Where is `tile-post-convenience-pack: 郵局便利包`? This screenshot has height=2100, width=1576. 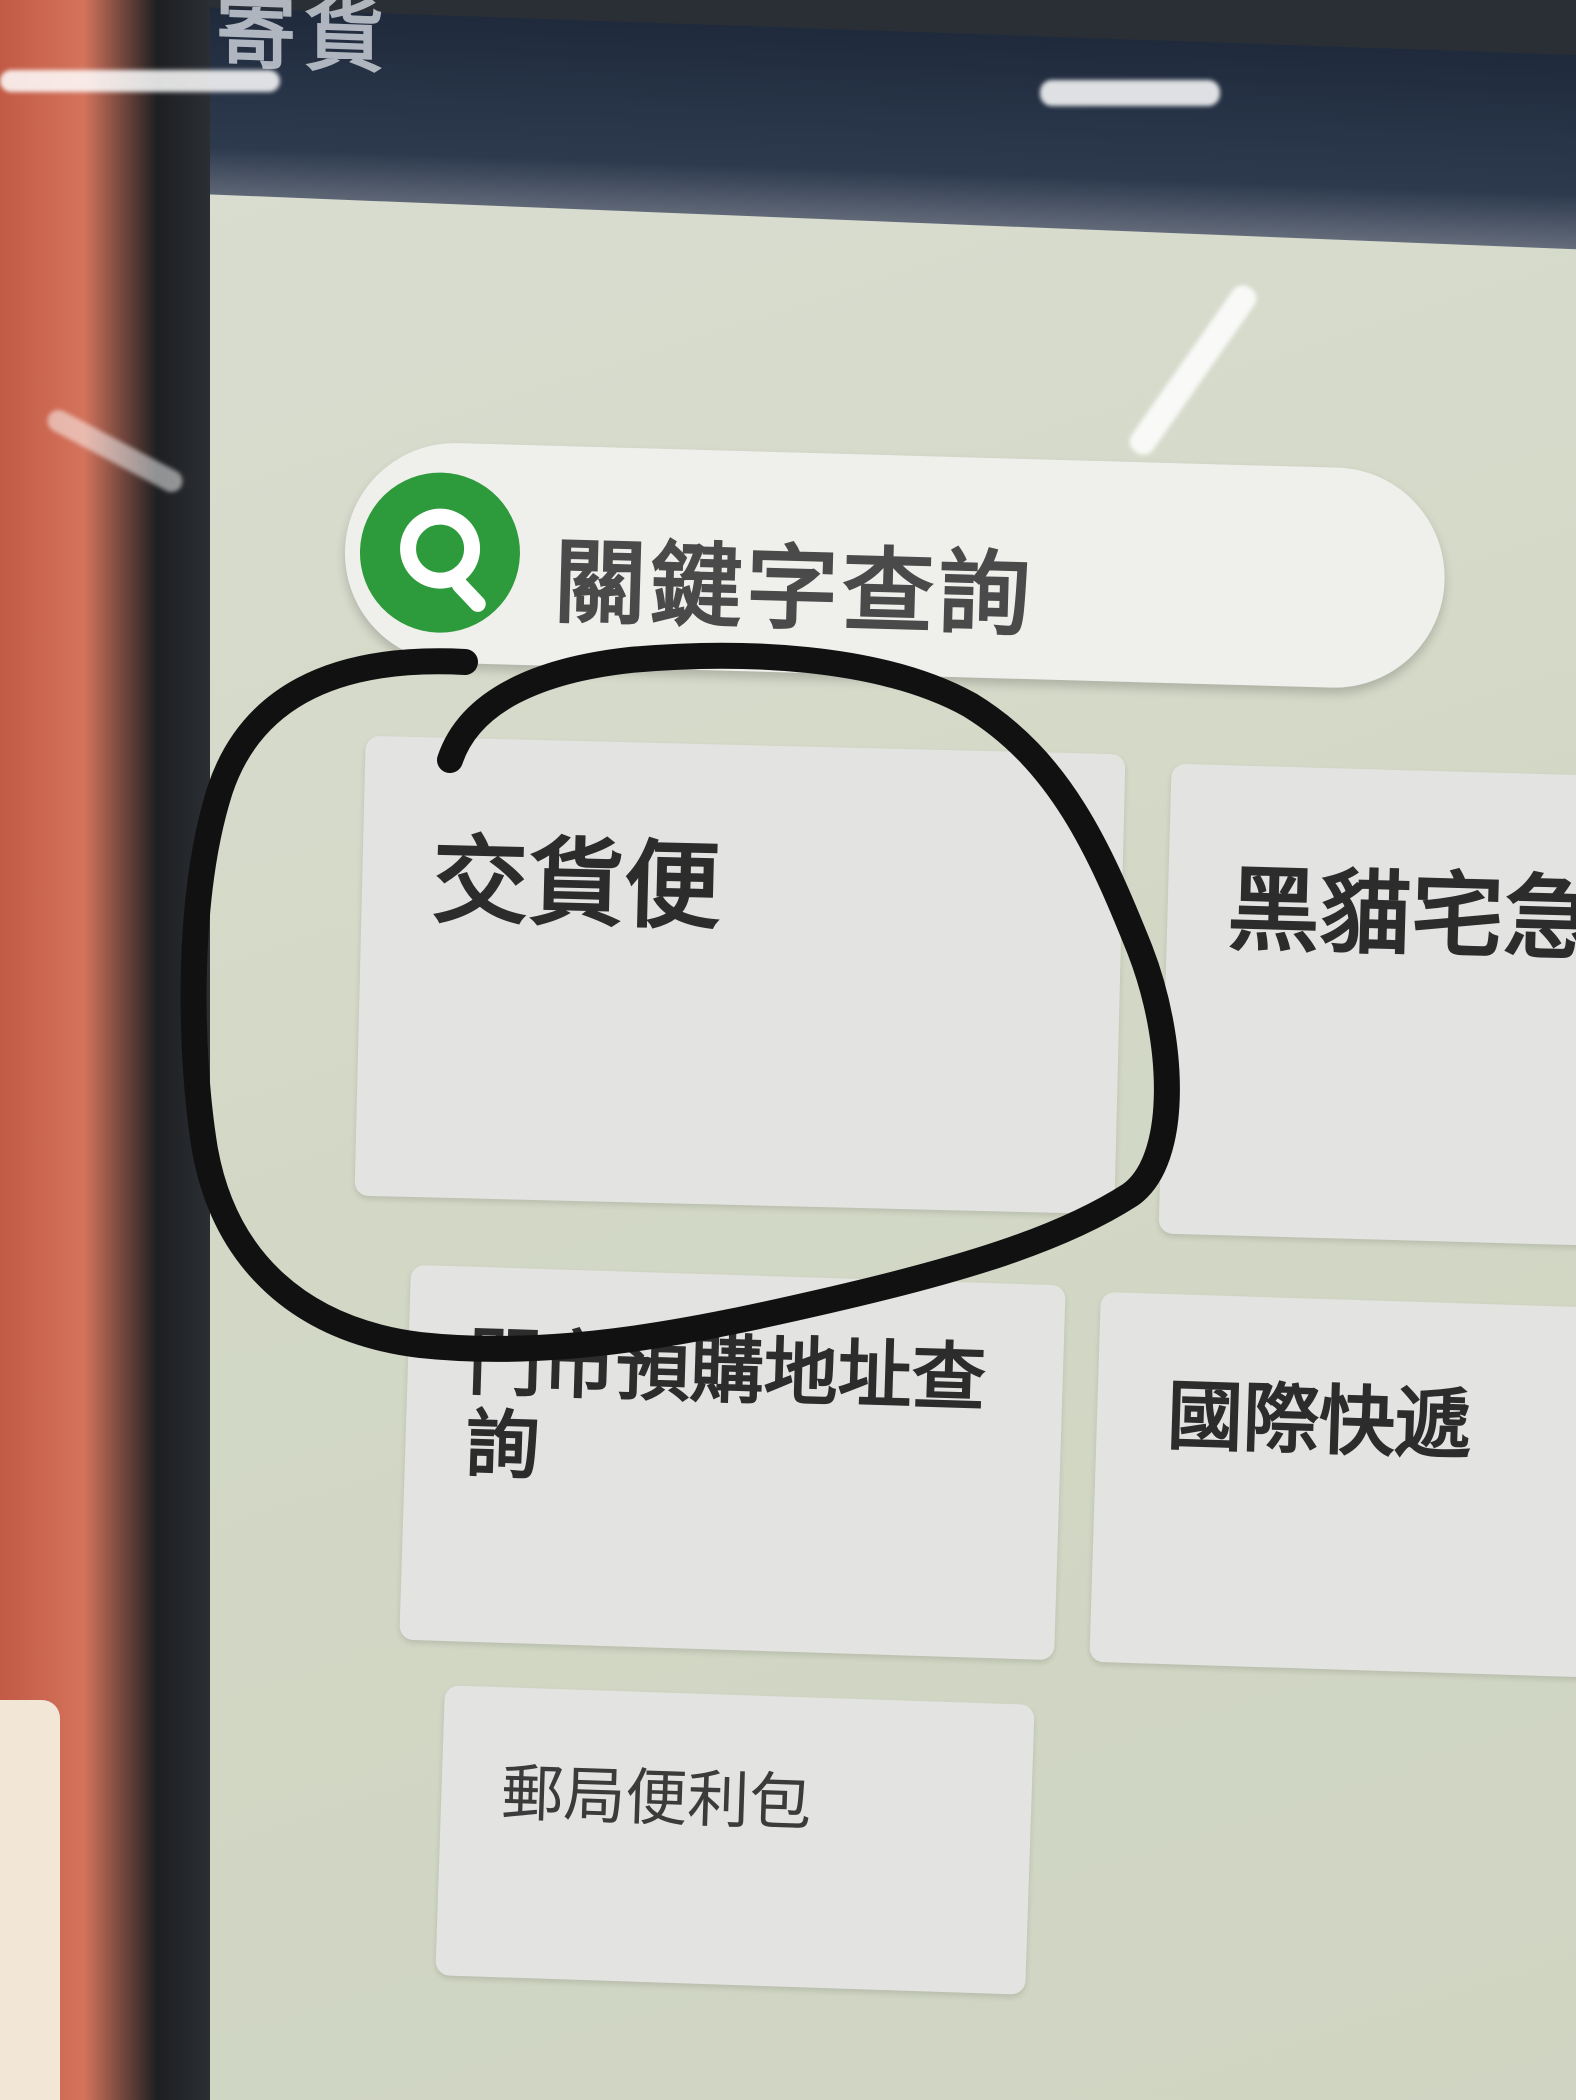 tile-post-convenience-pack: 郵局便利包 is located at coordinates (735, 1840).